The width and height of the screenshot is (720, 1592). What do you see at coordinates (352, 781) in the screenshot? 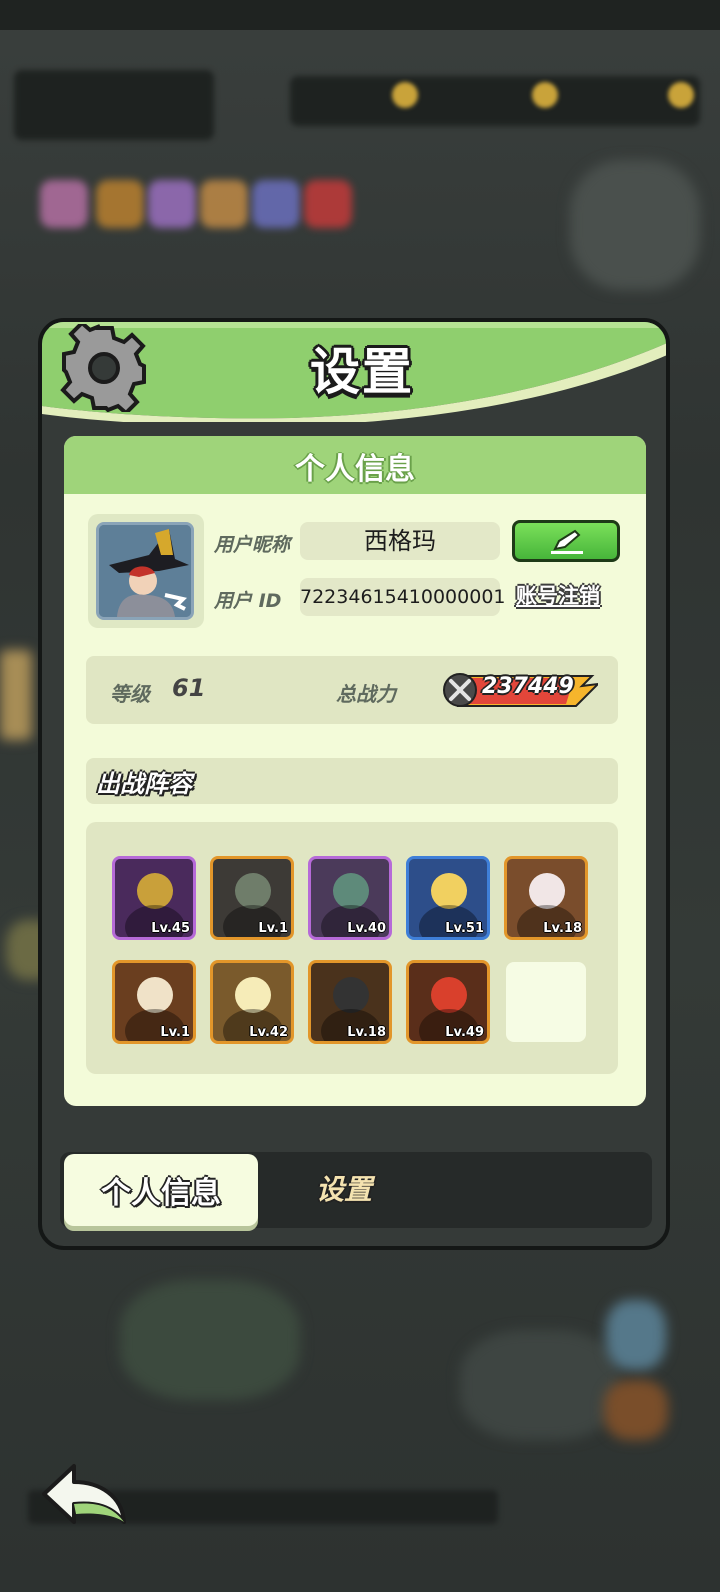
I see `lineup-header: 出战阵容` at bounding box center [352, 781].